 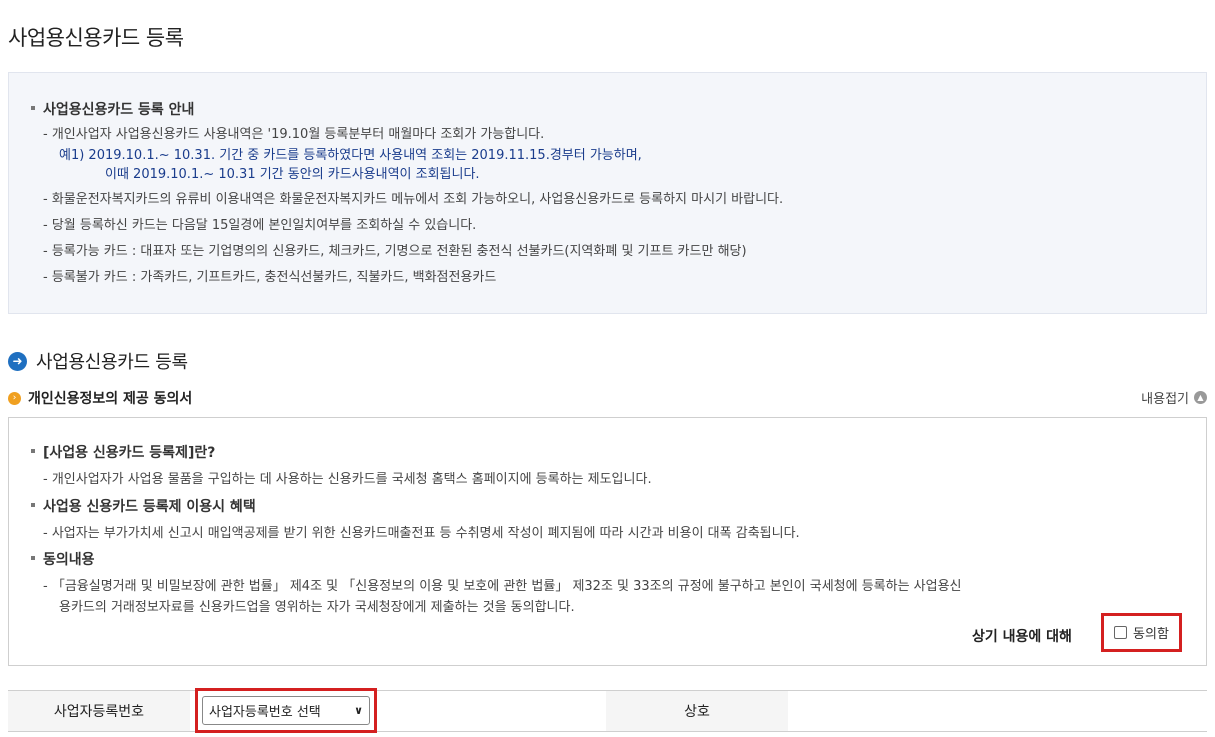 What do you see at coordinates (1174, 397) in the screenshot?
I see `collapse-content-button: 내용접기 ▲` at bounding box center [1174, 397].